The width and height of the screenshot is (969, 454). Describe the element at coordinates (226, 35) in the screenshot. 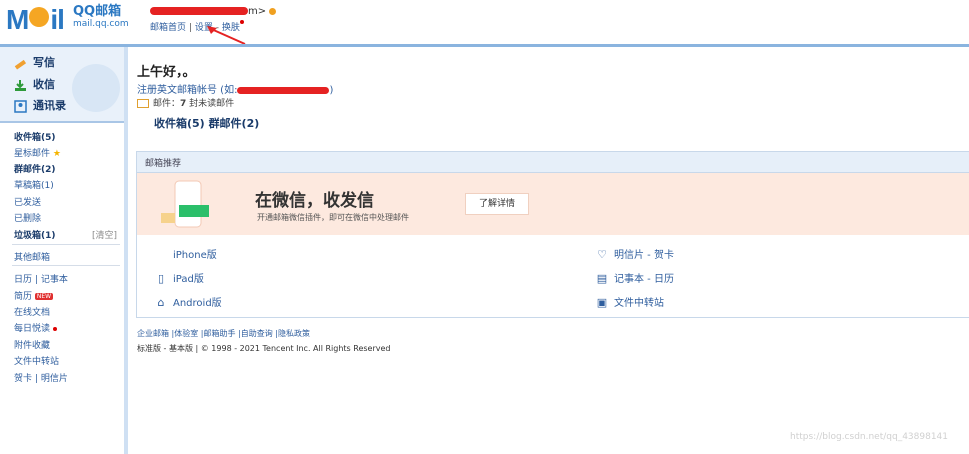

I see `red-arrow-annotation` at that location.